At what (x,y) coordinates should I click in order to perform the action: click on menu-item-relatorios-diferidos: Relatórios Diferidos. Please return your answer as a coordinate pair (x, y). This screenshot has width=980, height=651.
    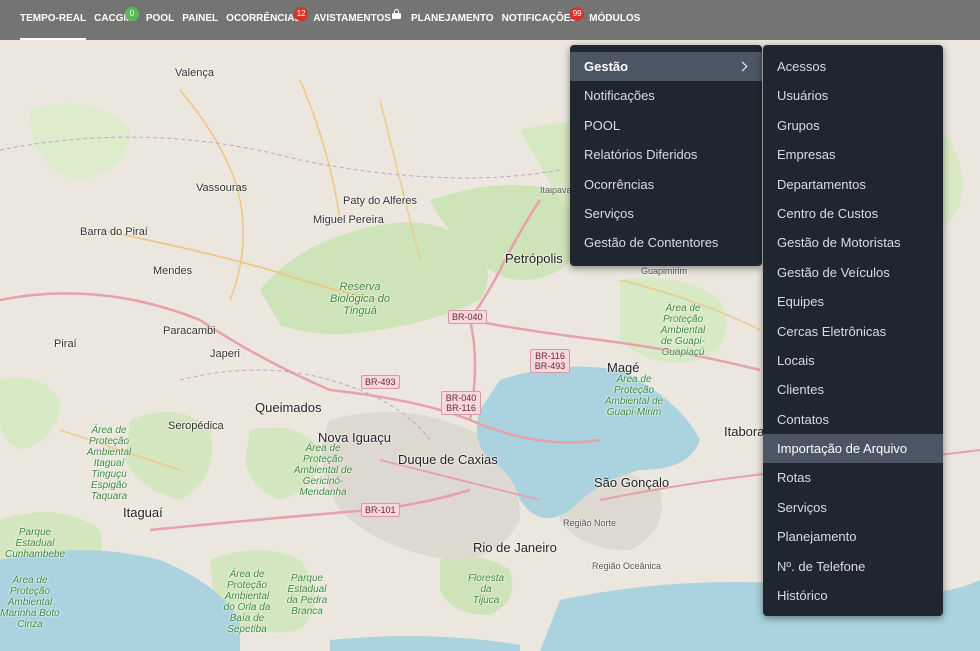
    Looking at the image, I should click on (666, 154).